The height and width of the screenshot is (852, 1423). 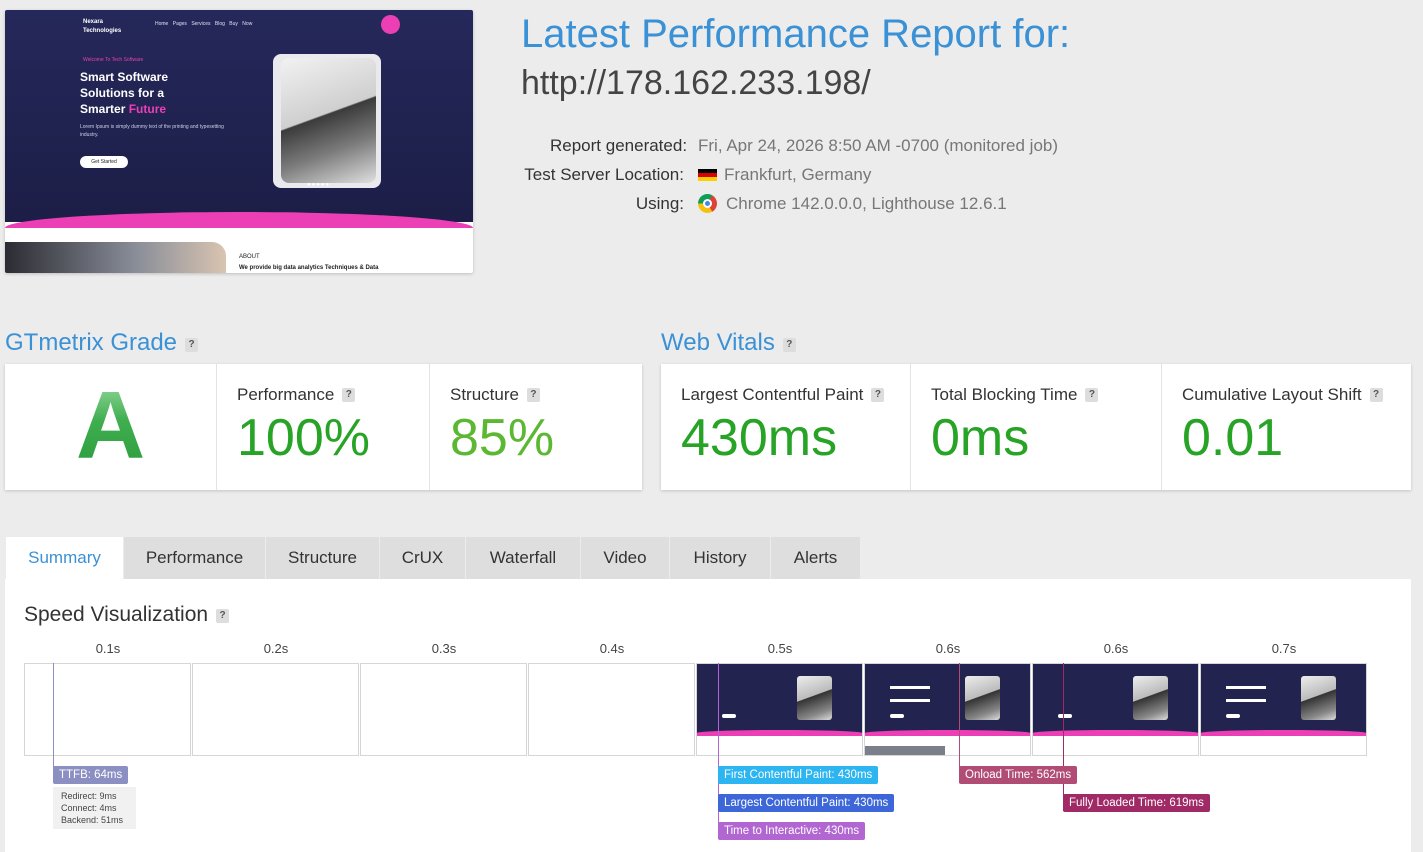 I want to click on thumbnail-brand-line-1: Nexara, so click(x=93, y=22).